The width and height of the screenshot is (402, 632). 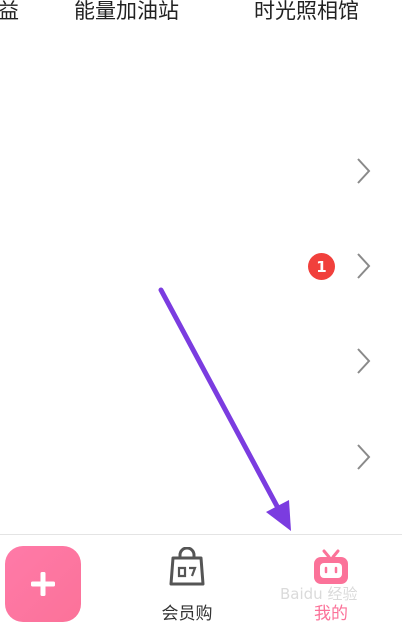 What do you see at coordinates (201, 15) in the screenshot?
I see `top-tab-strip: 益 能量加油站 时光照相馆` at bounding box center [201, 15].